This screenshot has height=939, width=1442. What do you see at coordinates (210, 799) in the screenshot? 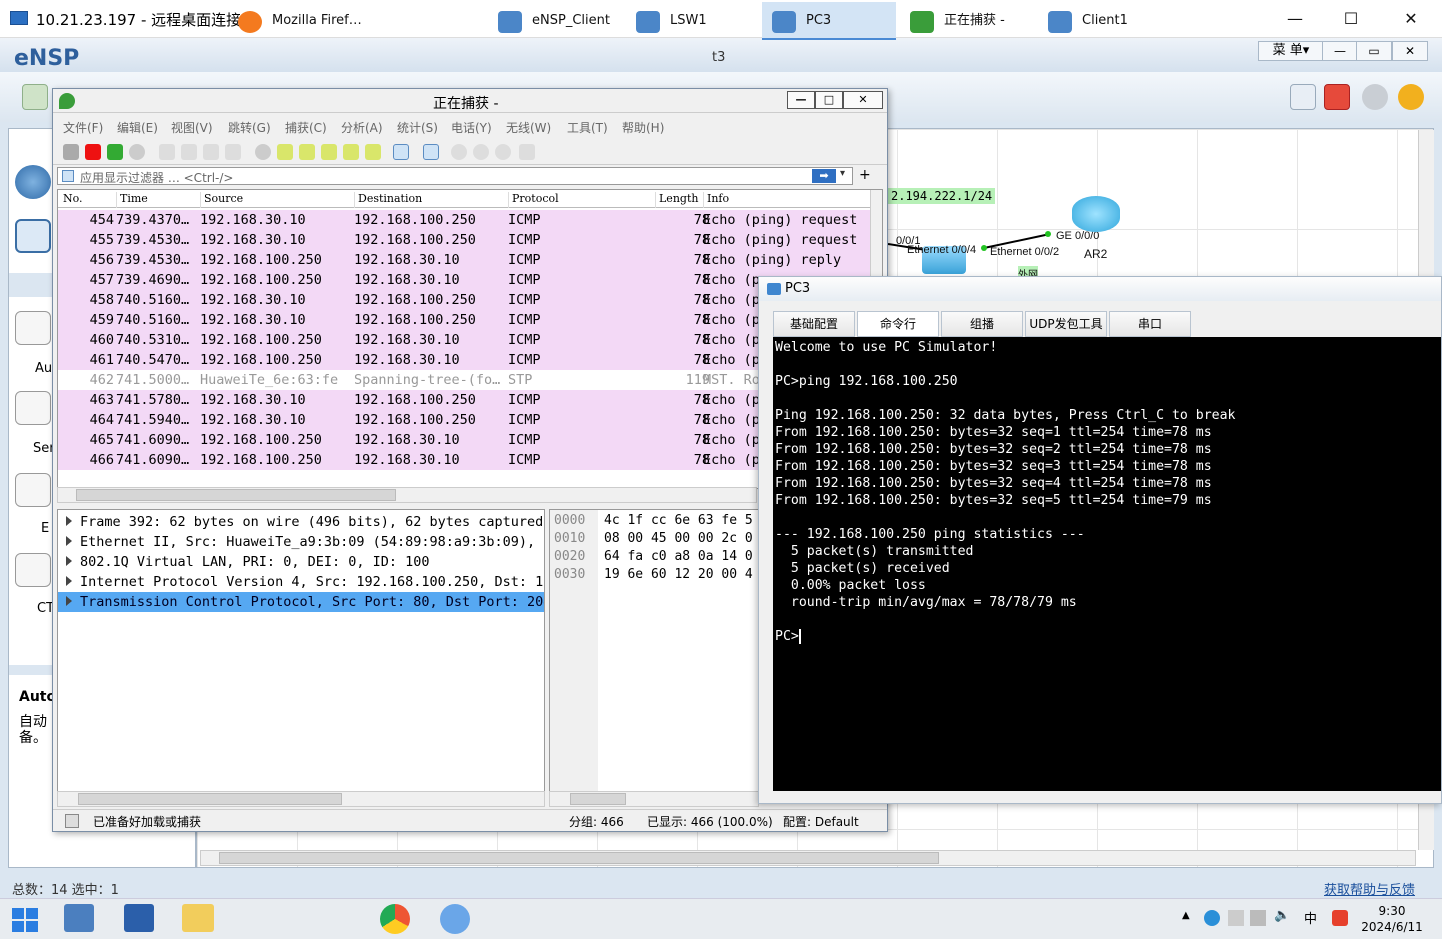
I see `details-hscroll-thumb` at bounding box center [210, 799].